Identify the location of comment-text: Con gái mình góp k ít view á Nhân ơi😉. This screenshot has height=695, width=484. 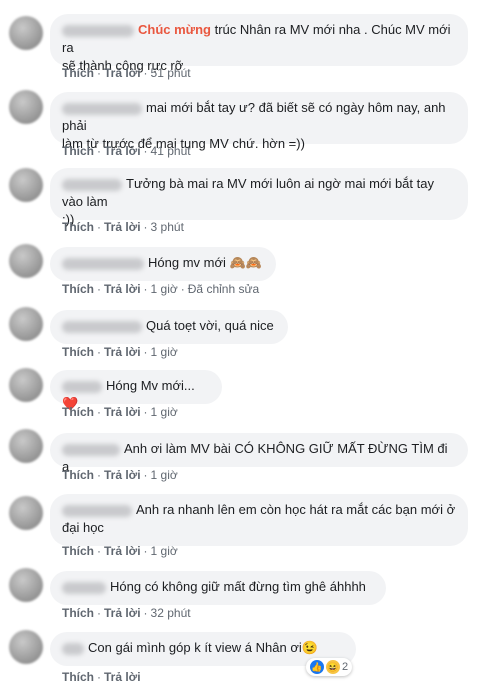
(203, 647).